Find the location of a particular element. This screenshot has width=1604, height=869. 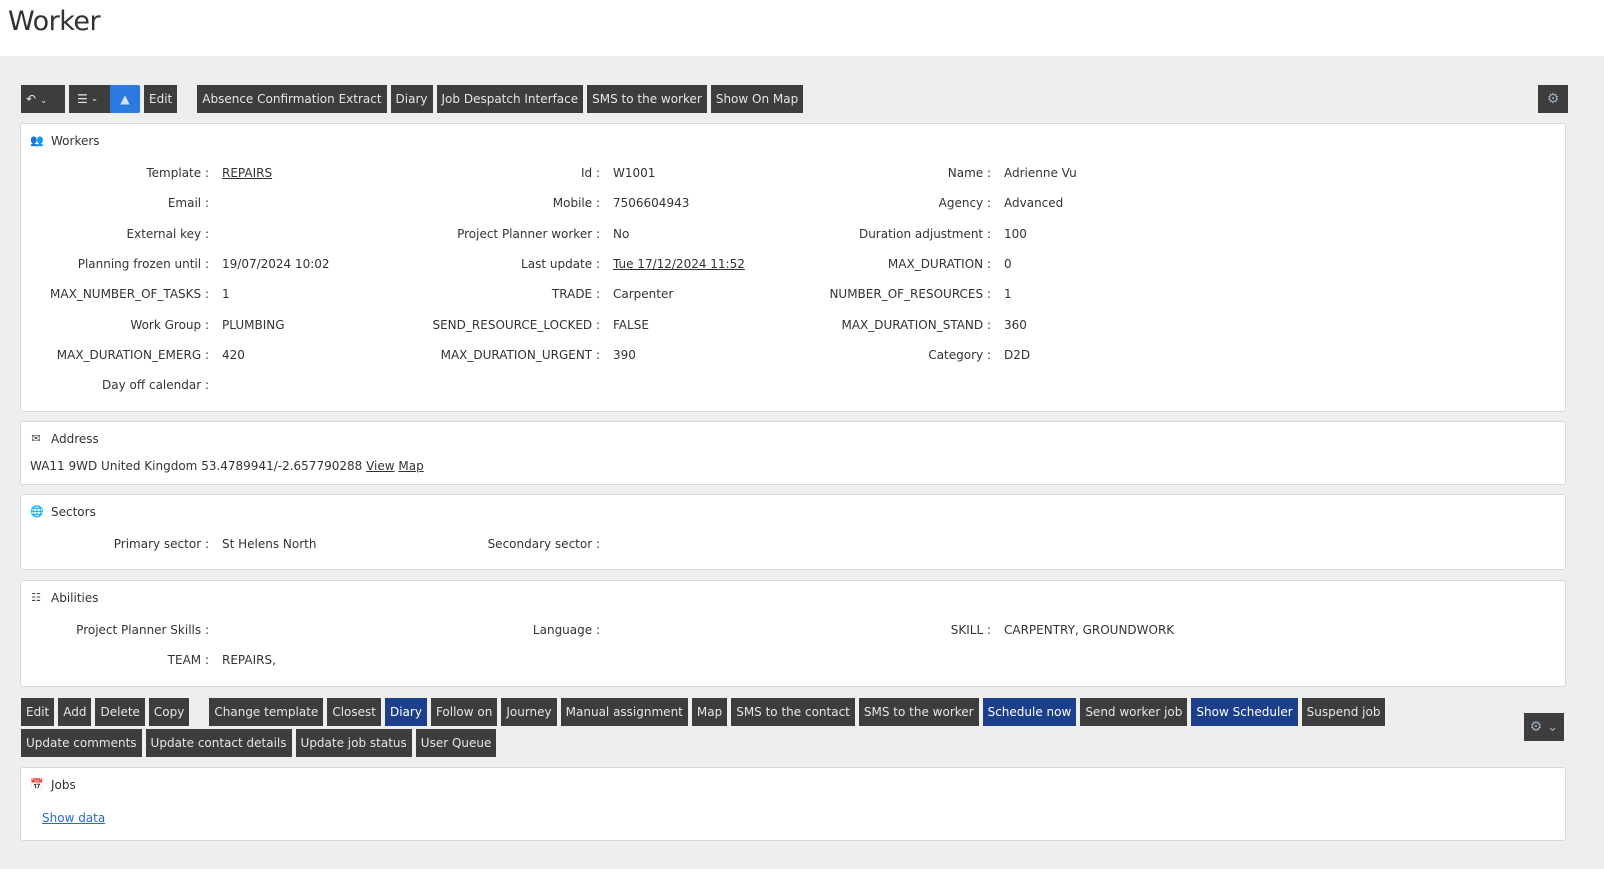

show-data-link: Show data is located at coordinates (73, 818).